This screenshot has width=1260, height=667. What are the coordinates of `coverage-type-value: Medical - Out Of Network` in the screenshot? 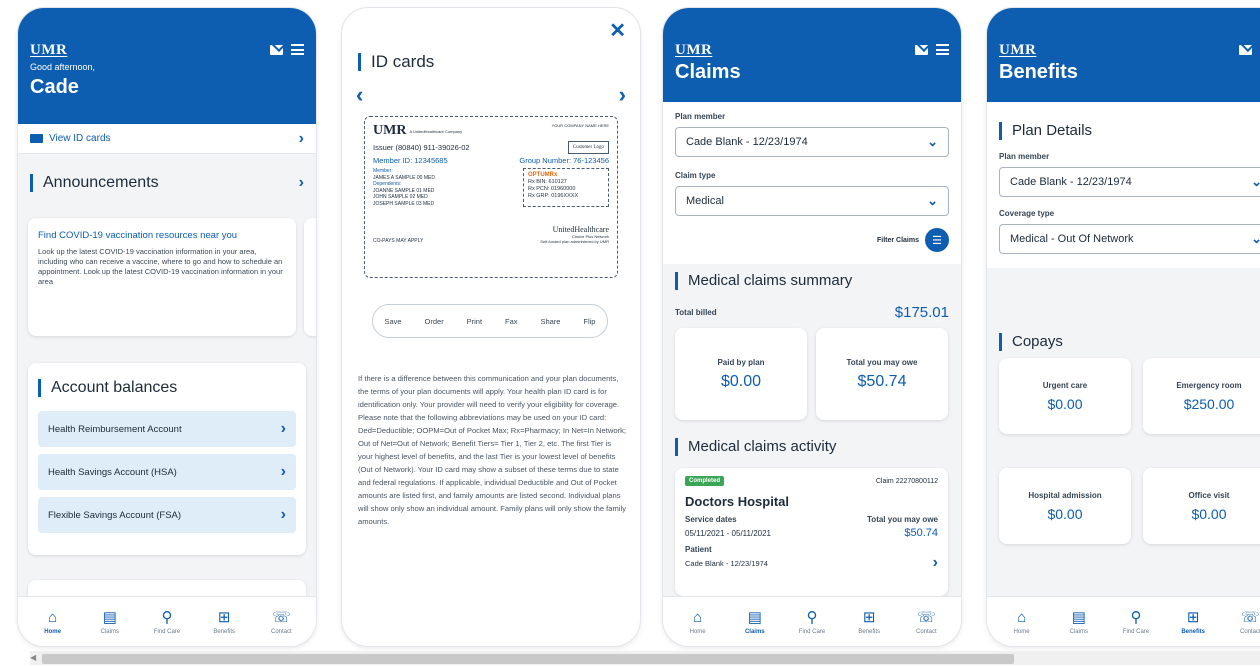 It's located at (1072, 239).